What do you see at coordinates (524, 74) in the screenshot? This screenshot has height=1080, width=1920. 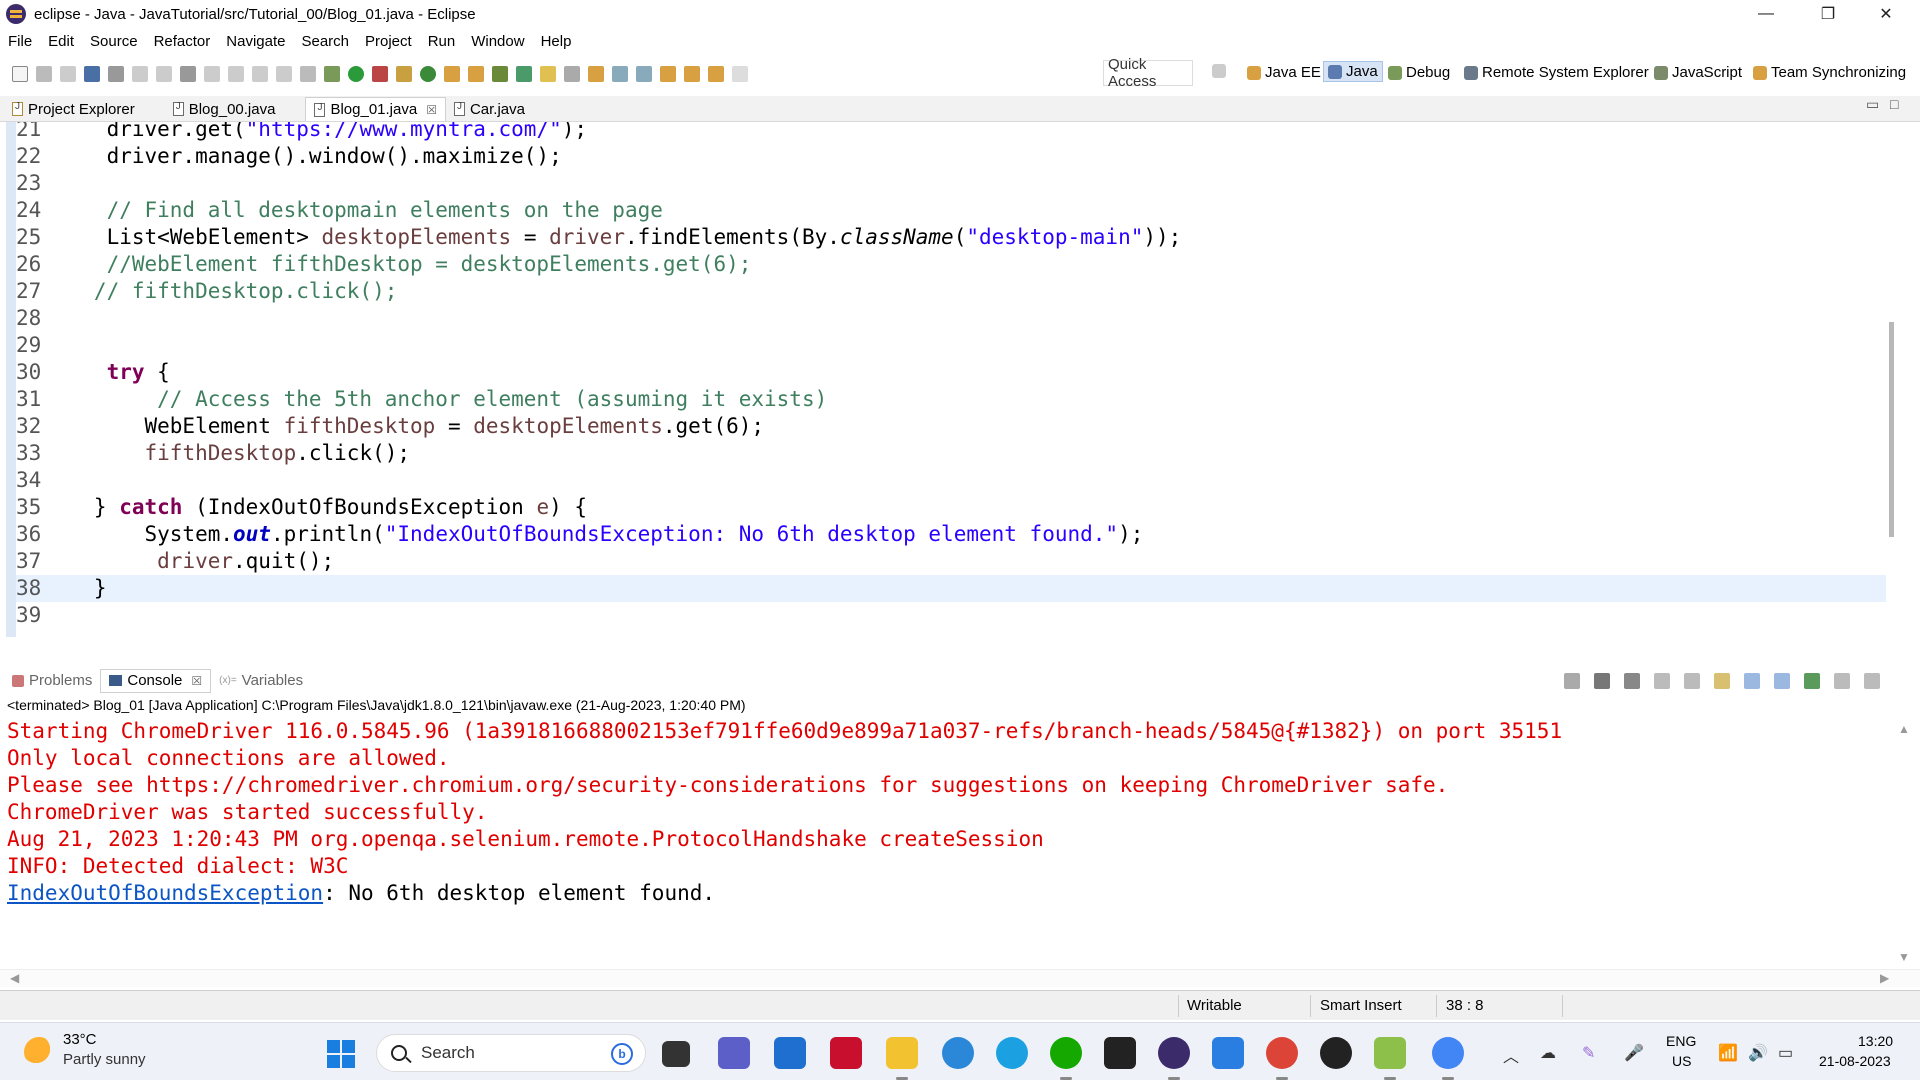 I see `toggle-mark-occurrences-icon` at bounding box center [524, 74].